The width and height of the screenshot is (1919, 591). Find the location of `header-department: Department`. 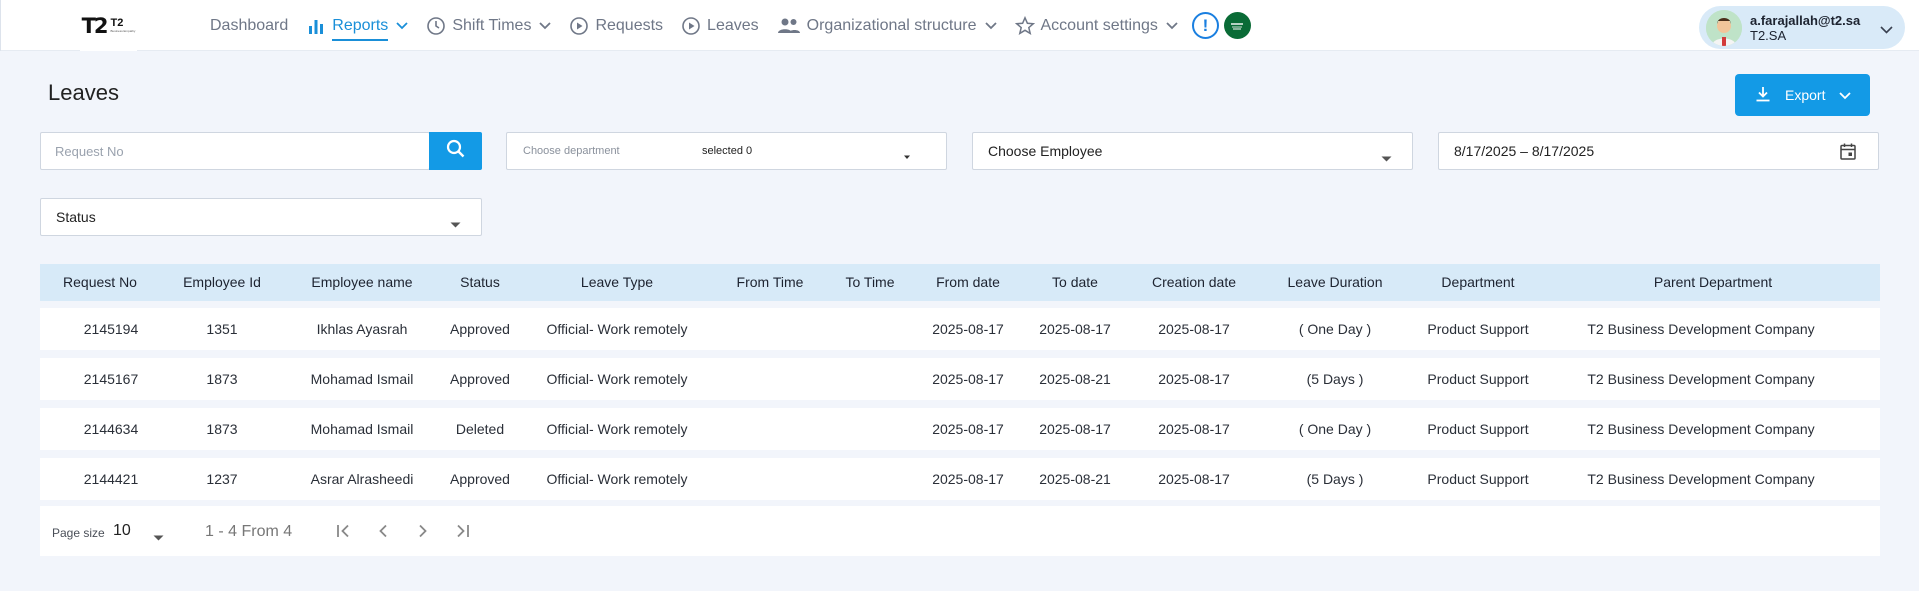

header-department: Department is located at coordinates (1477, 282).